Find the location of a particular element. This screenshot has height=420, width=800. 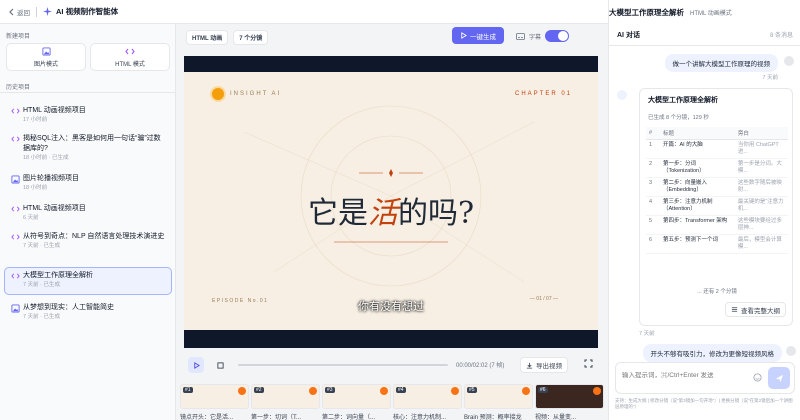

col-header: 旁白 is located at coordinates (761, 133).